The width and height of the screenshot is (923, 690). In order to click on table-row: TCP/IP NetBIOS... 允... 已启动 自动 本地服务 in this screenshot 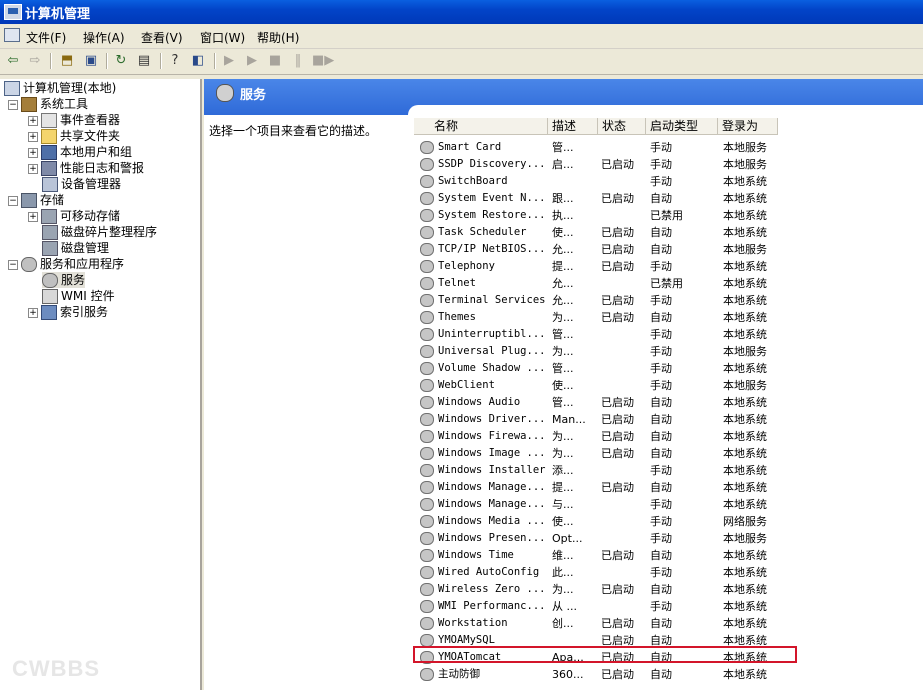, I will do `click(668, 249)`.